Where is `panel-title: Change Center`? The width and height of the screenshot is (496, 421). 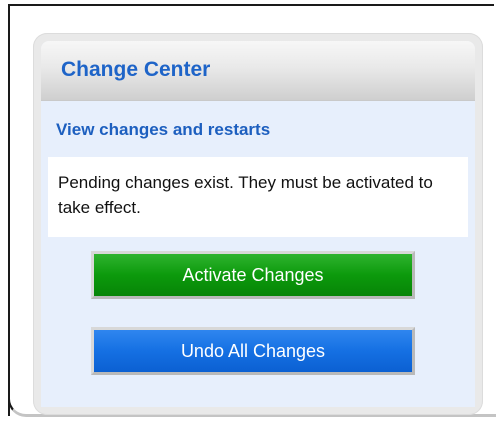 panel-title: Change Center is located at coordinates (136, 69).